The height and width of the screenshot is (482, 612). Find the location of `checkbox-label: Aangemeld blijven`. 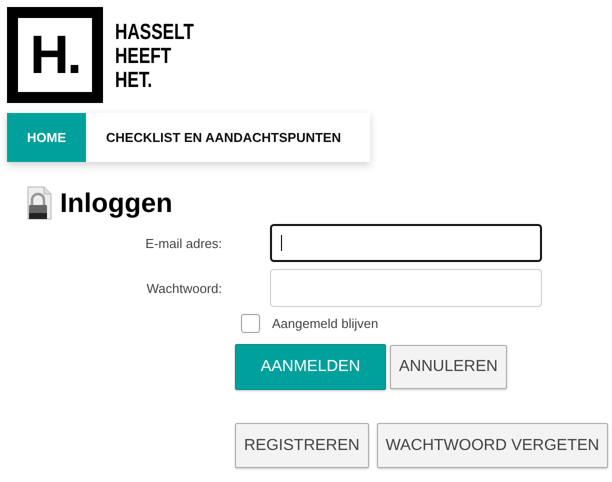

checkbox-label: Aangemeld blijven is located at coordinates (325, 323).